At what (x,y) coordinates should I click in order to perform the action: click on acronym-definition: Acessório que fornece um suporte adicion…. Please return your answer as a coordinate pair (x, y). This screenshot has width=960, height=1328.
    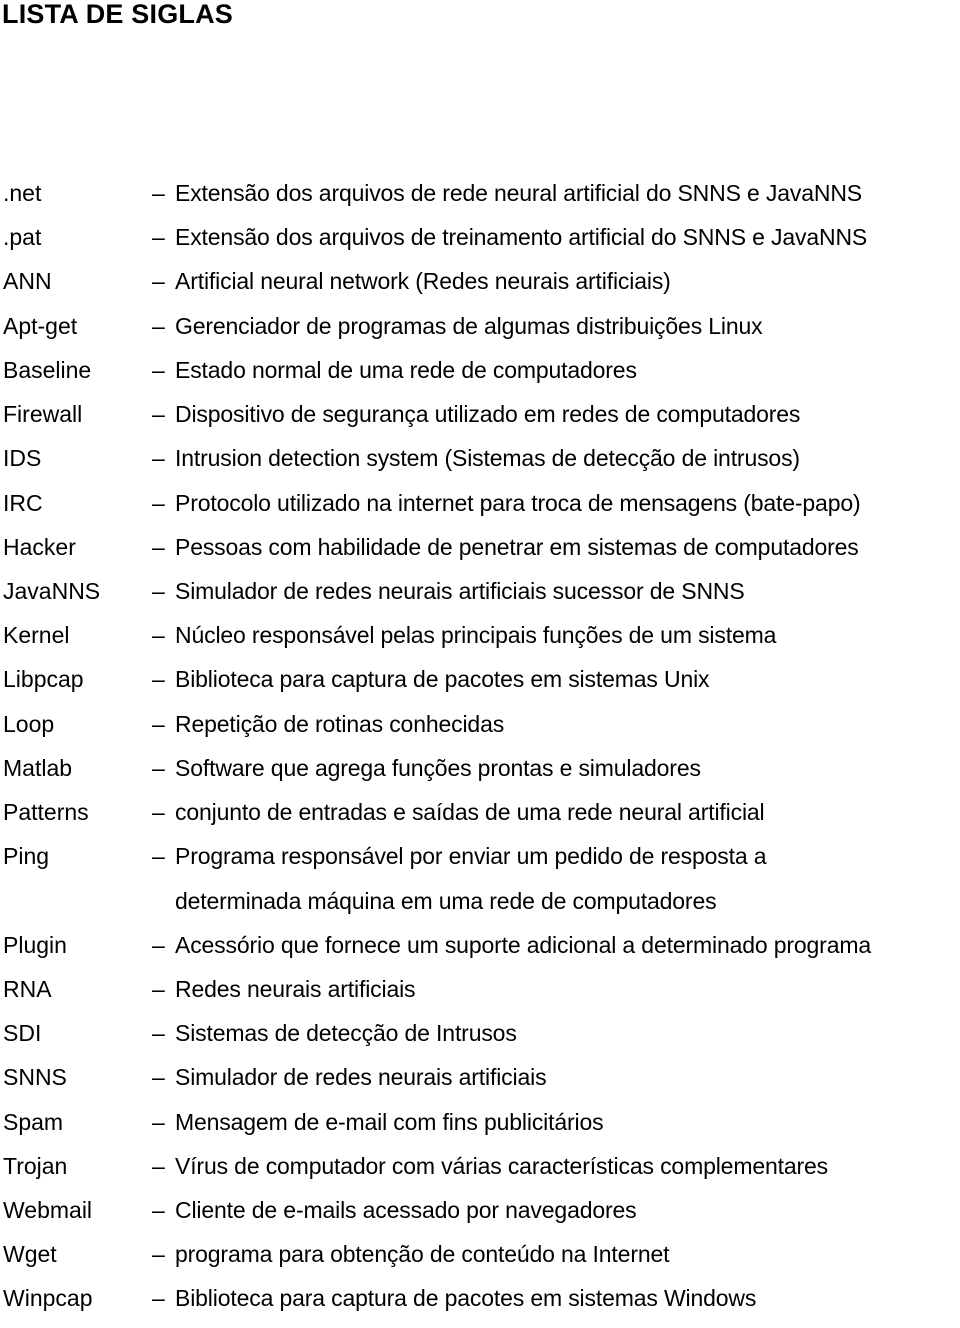
    Looking at the image, I should click on (523, 944).